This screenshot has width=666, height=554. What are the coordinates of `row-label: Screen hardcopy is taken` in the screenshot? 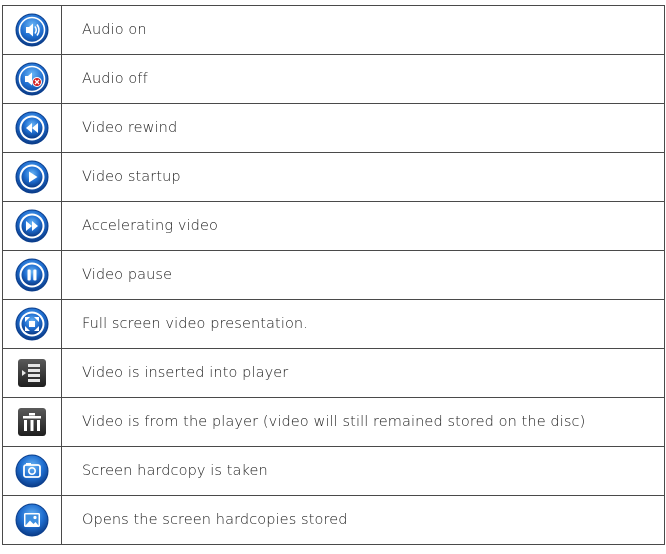 It's located at (363, 471).